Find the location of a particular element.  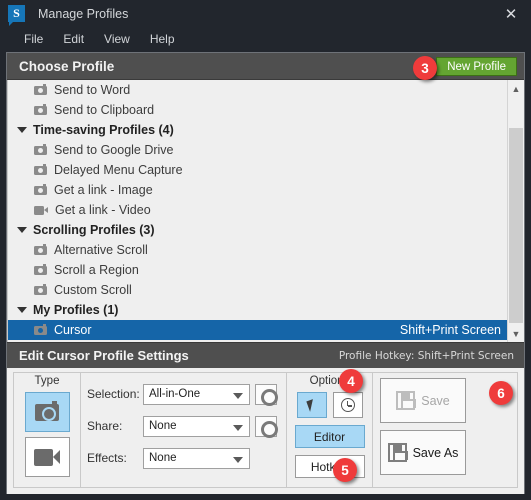

save-as-button-label: Save As is located at coordinates (435, 452).